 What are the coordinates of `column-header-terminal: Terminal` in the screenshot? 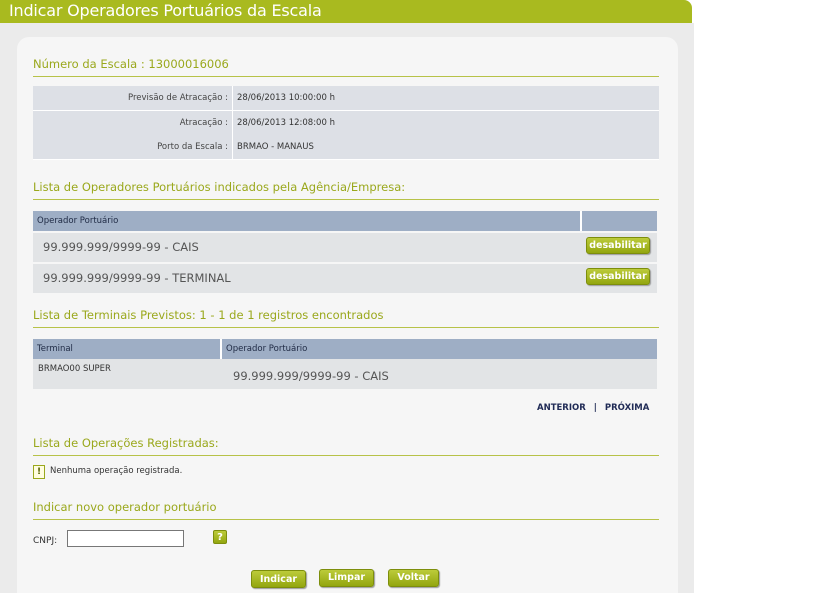 It's located at (127, 349).